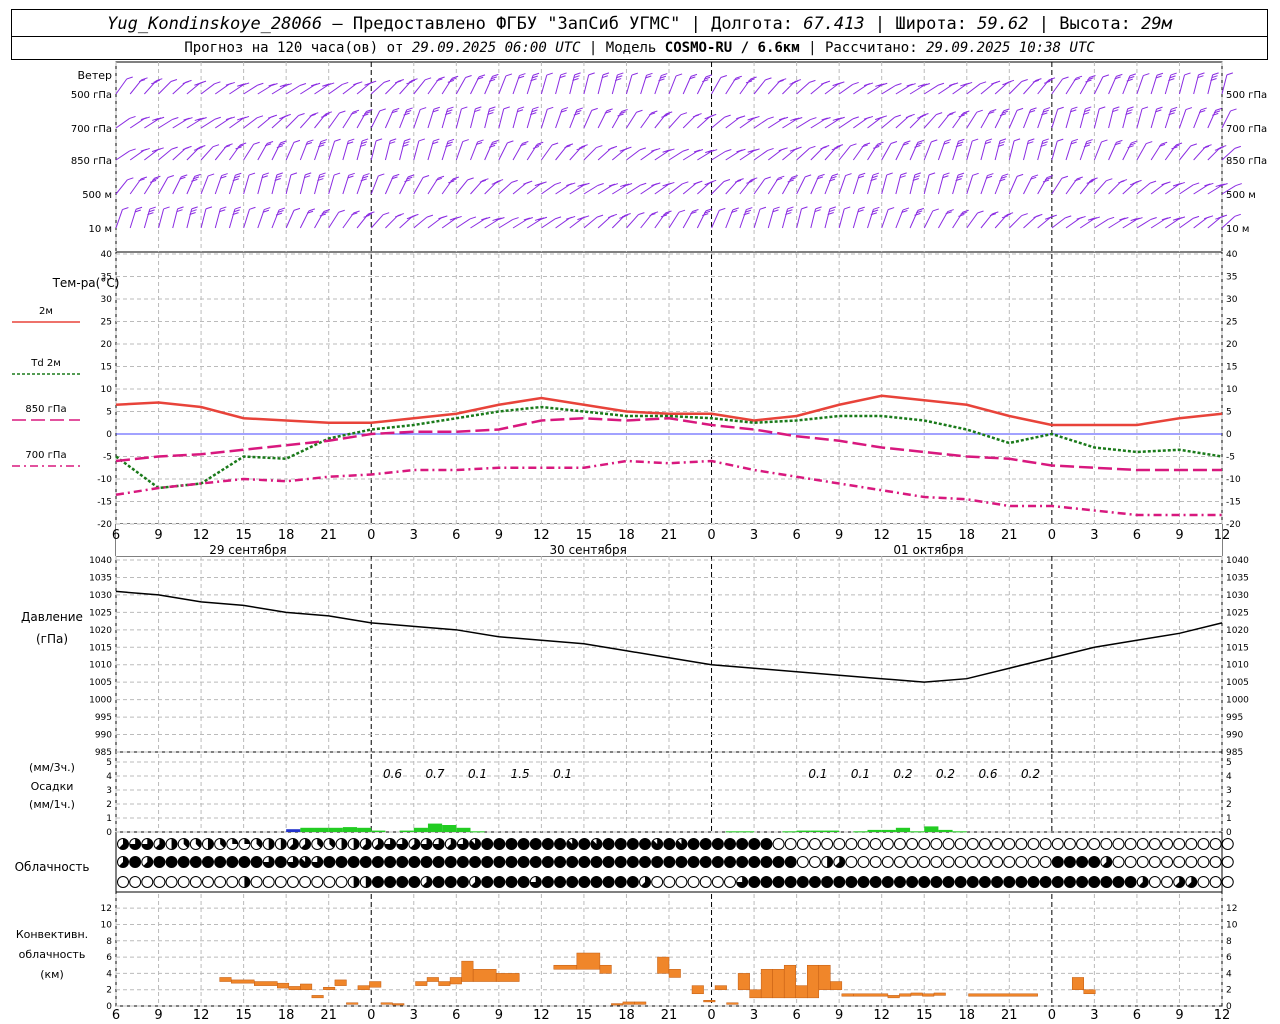 This screenshot has height=1024, width=1280. I want to click on time-tick-label-bottom: 18, so click(626, 1015).